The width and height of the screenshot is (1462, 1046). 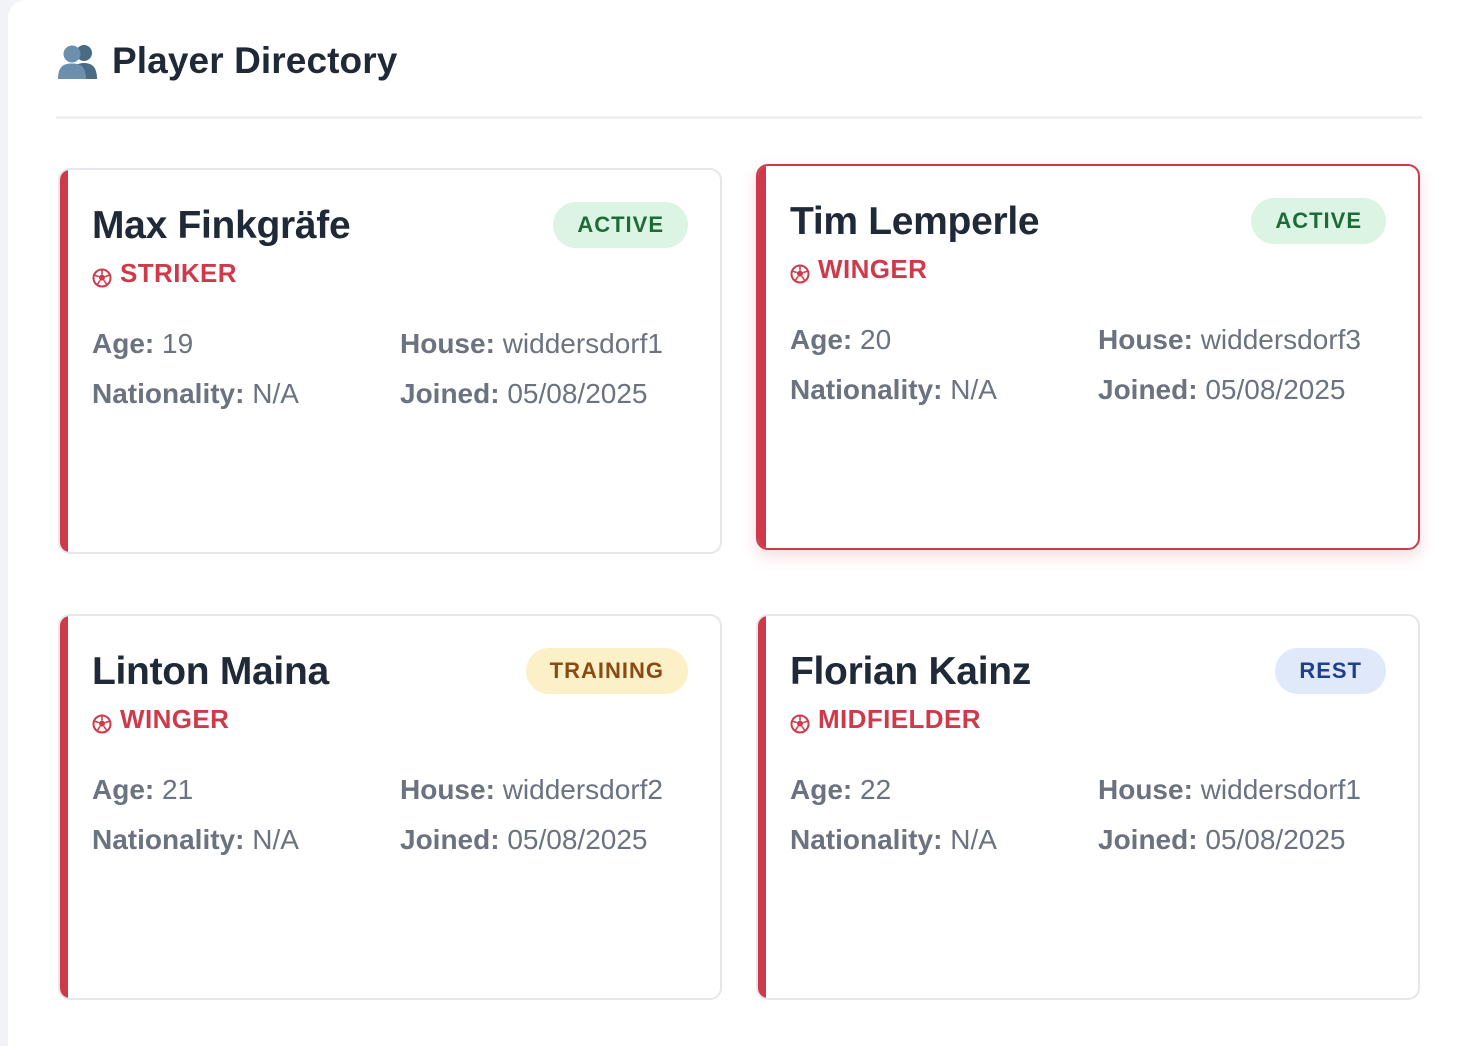 I want to click on age-value: 22, so click(x=876, y=789).